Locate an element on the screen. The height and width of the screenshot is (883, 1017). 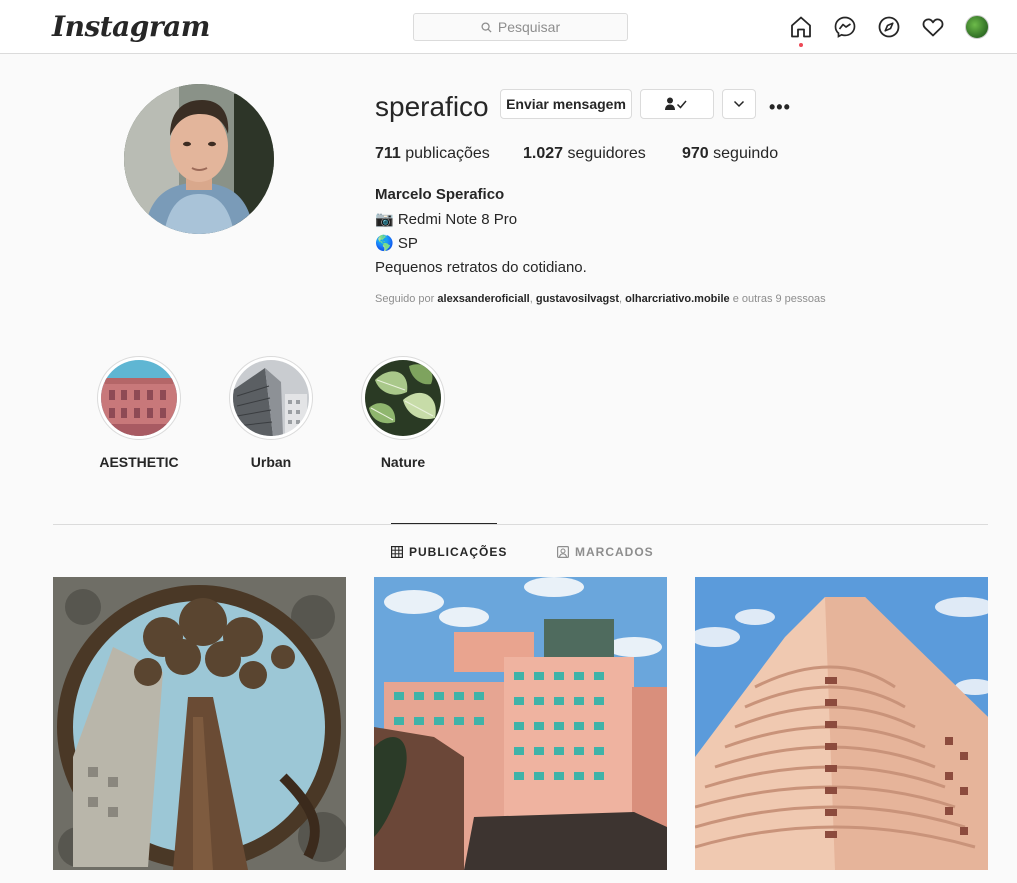
highlight-label: Nature is located at coordinates (403, 462).